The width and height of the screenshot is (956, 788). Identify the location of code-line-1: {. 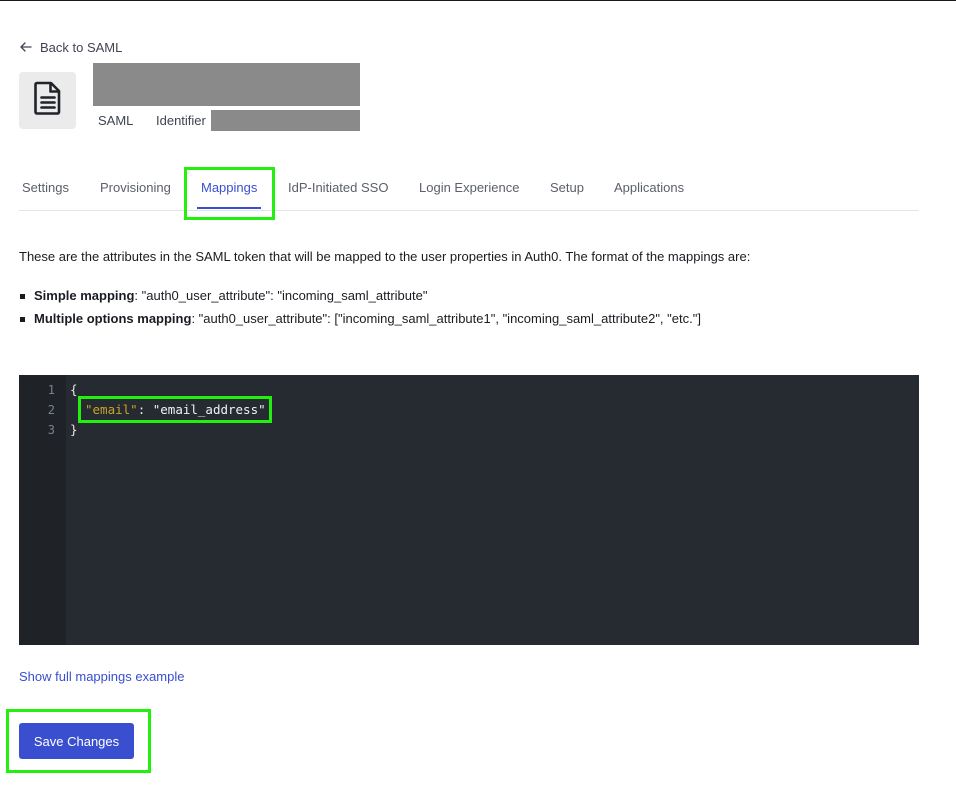
(74, 389).